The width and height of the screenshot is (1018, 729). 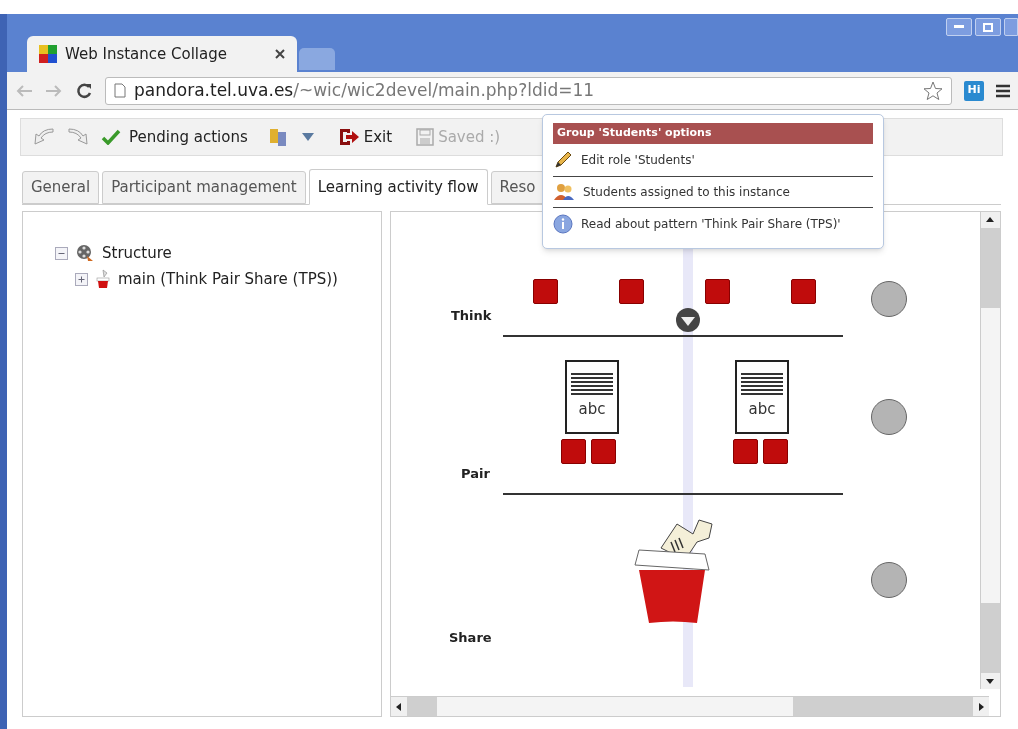 What do you see at coordinates (48, 54) in the screenshot?
I see `puzzle-logo-icon` at bounding box center [48, 54].